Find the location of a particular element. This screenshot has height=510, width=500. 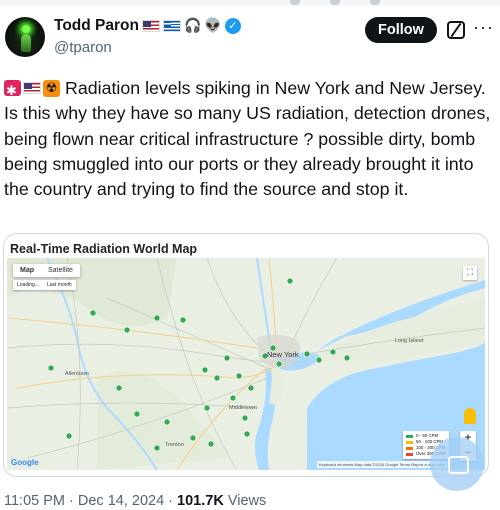

follow-button: Follow is located at coordinates (401, 30).